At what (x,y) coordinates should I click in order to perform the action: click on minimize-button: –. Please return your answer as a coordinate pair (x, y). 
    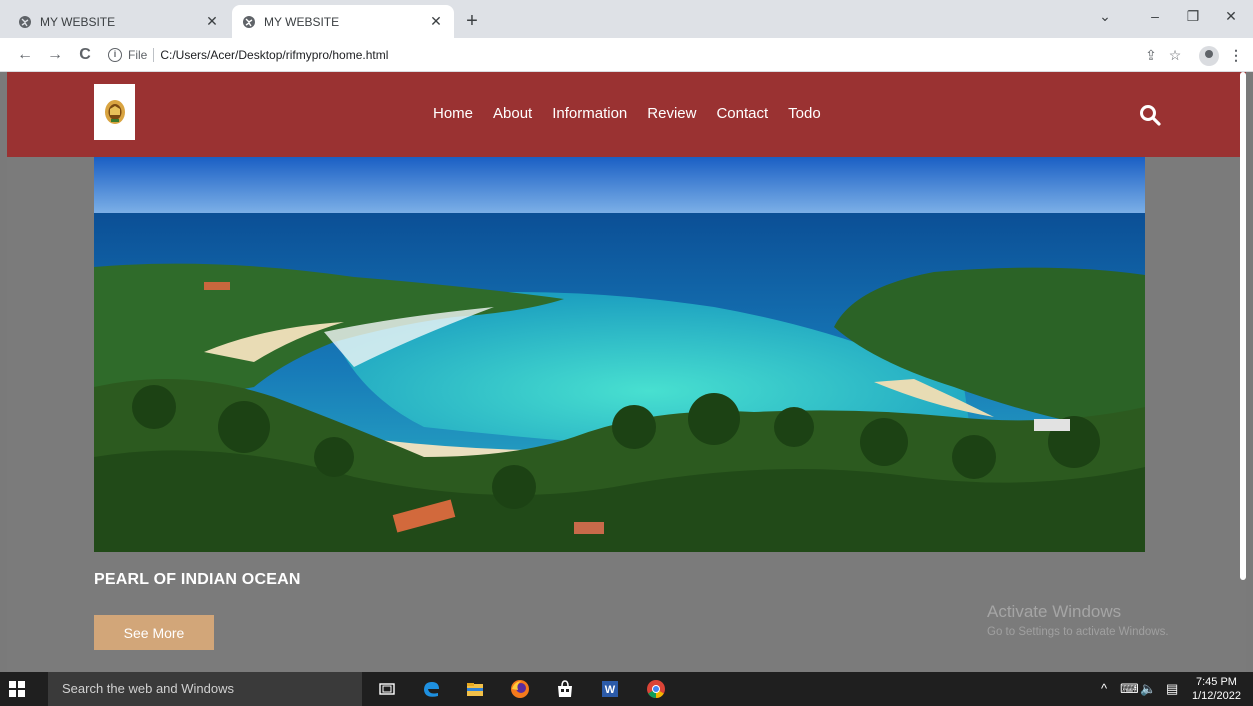
    Looking at the image, I should click on (1155, 16).